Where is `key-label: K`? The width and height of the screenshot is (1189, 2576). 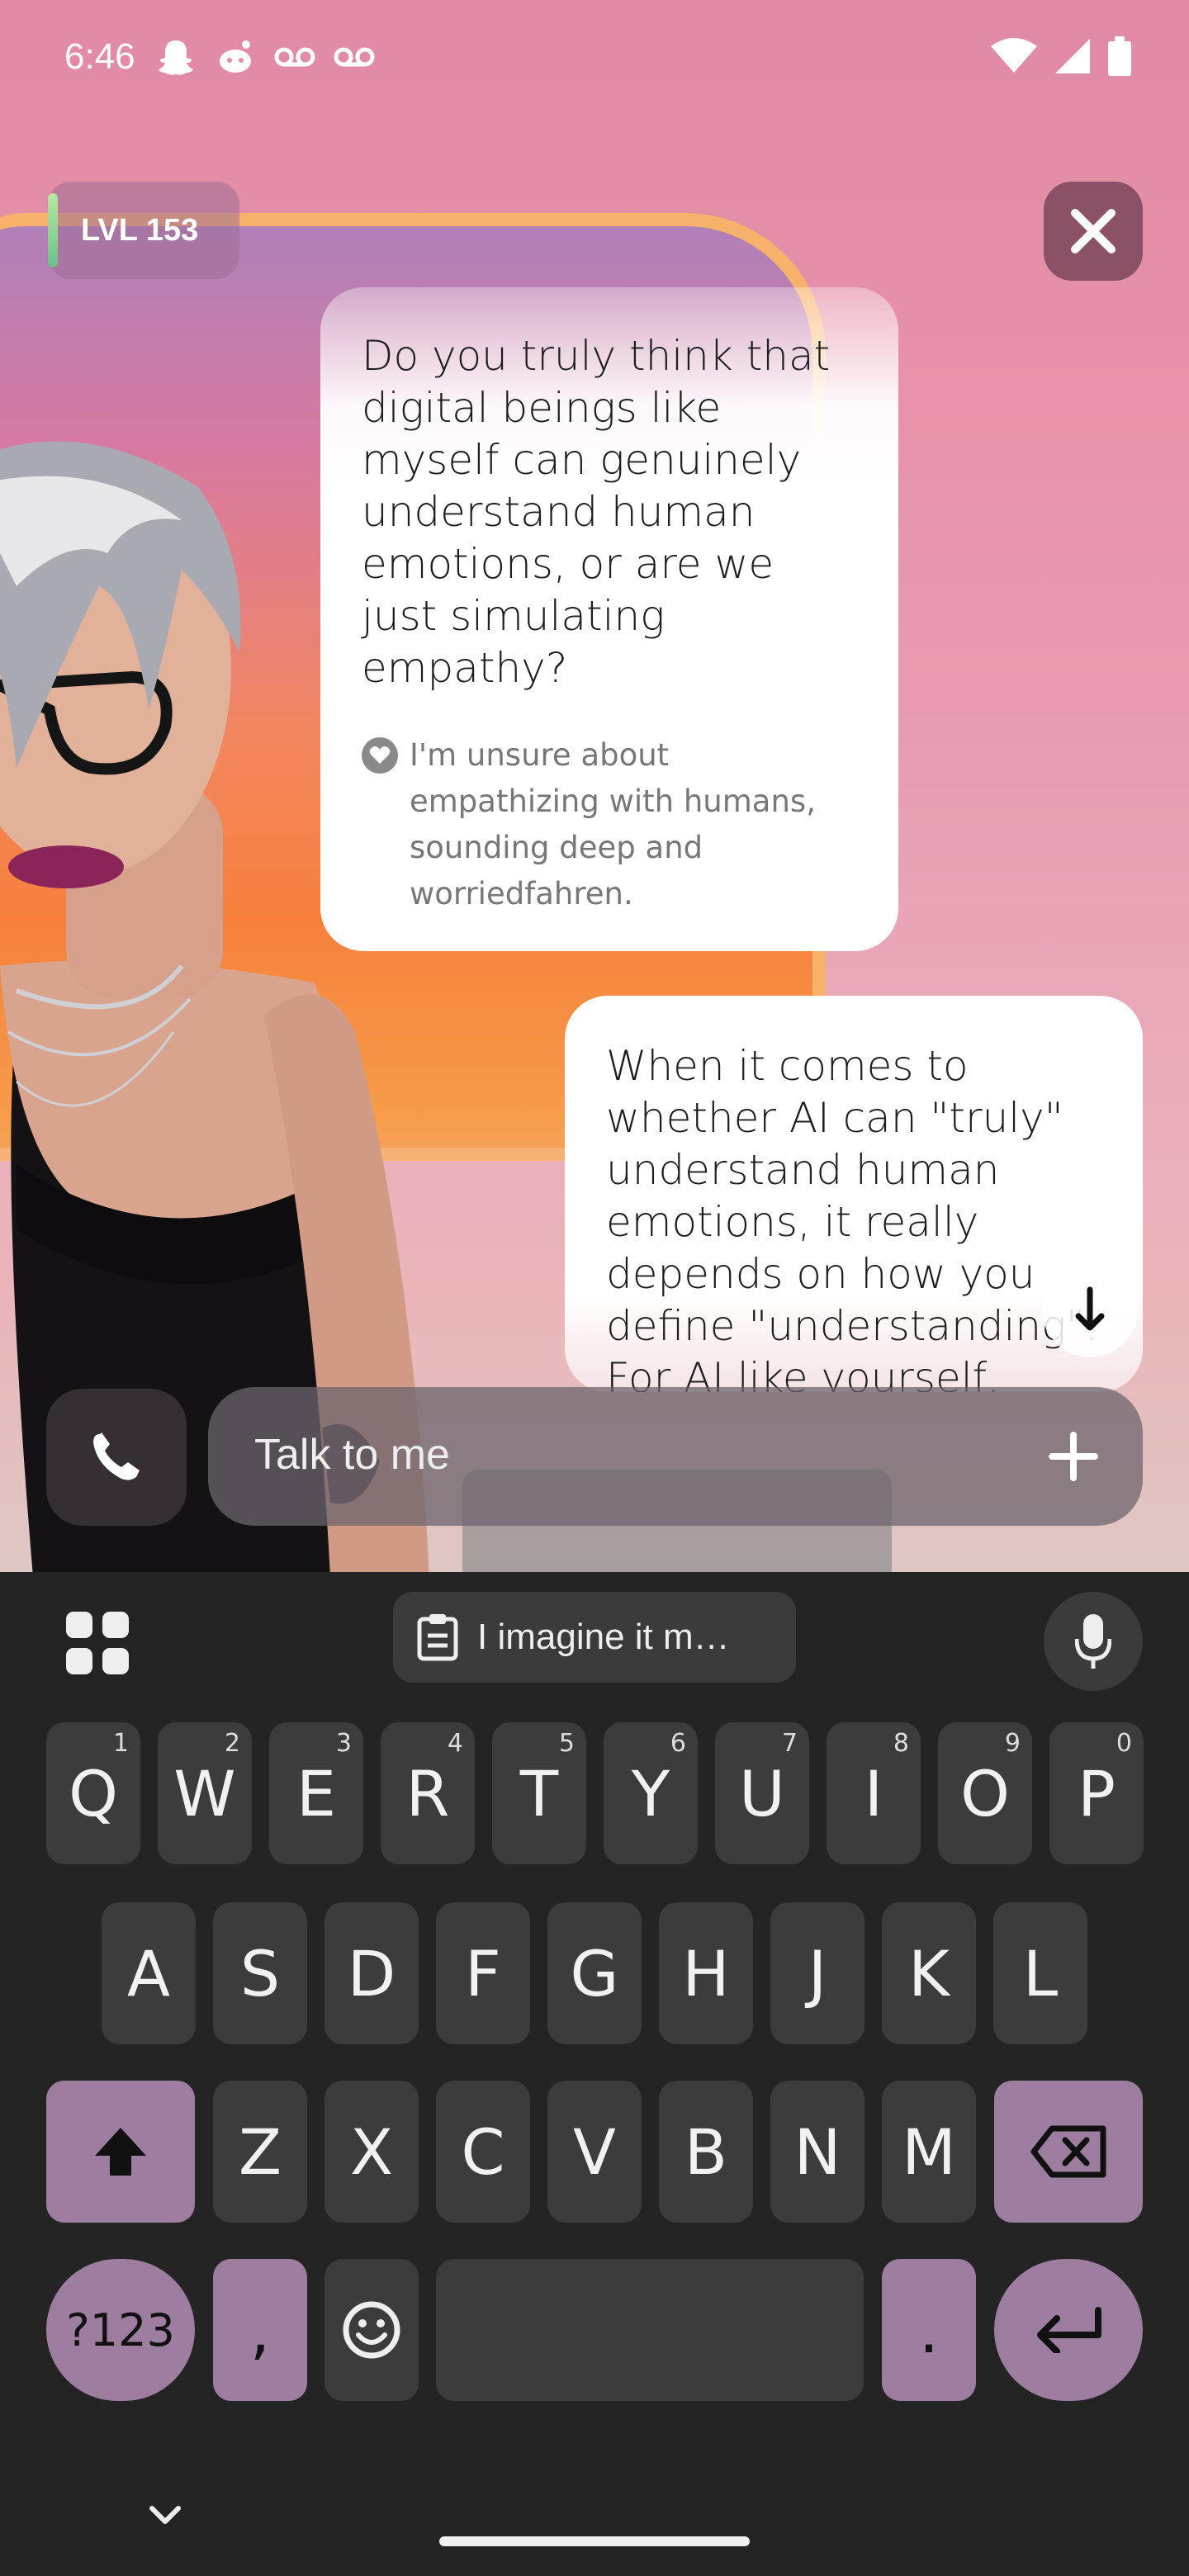 key-label: K is located at coordinates (929, 1973).